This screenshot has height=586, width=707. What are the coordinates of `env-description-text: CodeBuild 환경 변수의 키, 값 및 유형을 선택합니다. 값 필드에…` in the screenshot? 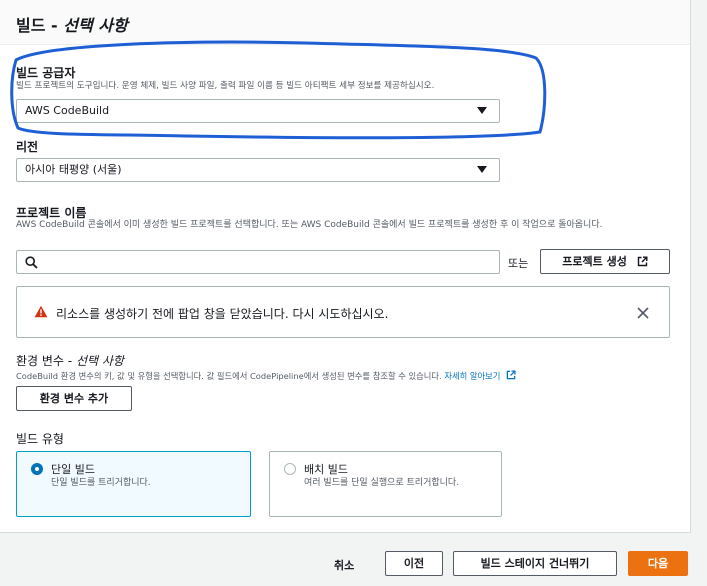 It's located at (229, 376).